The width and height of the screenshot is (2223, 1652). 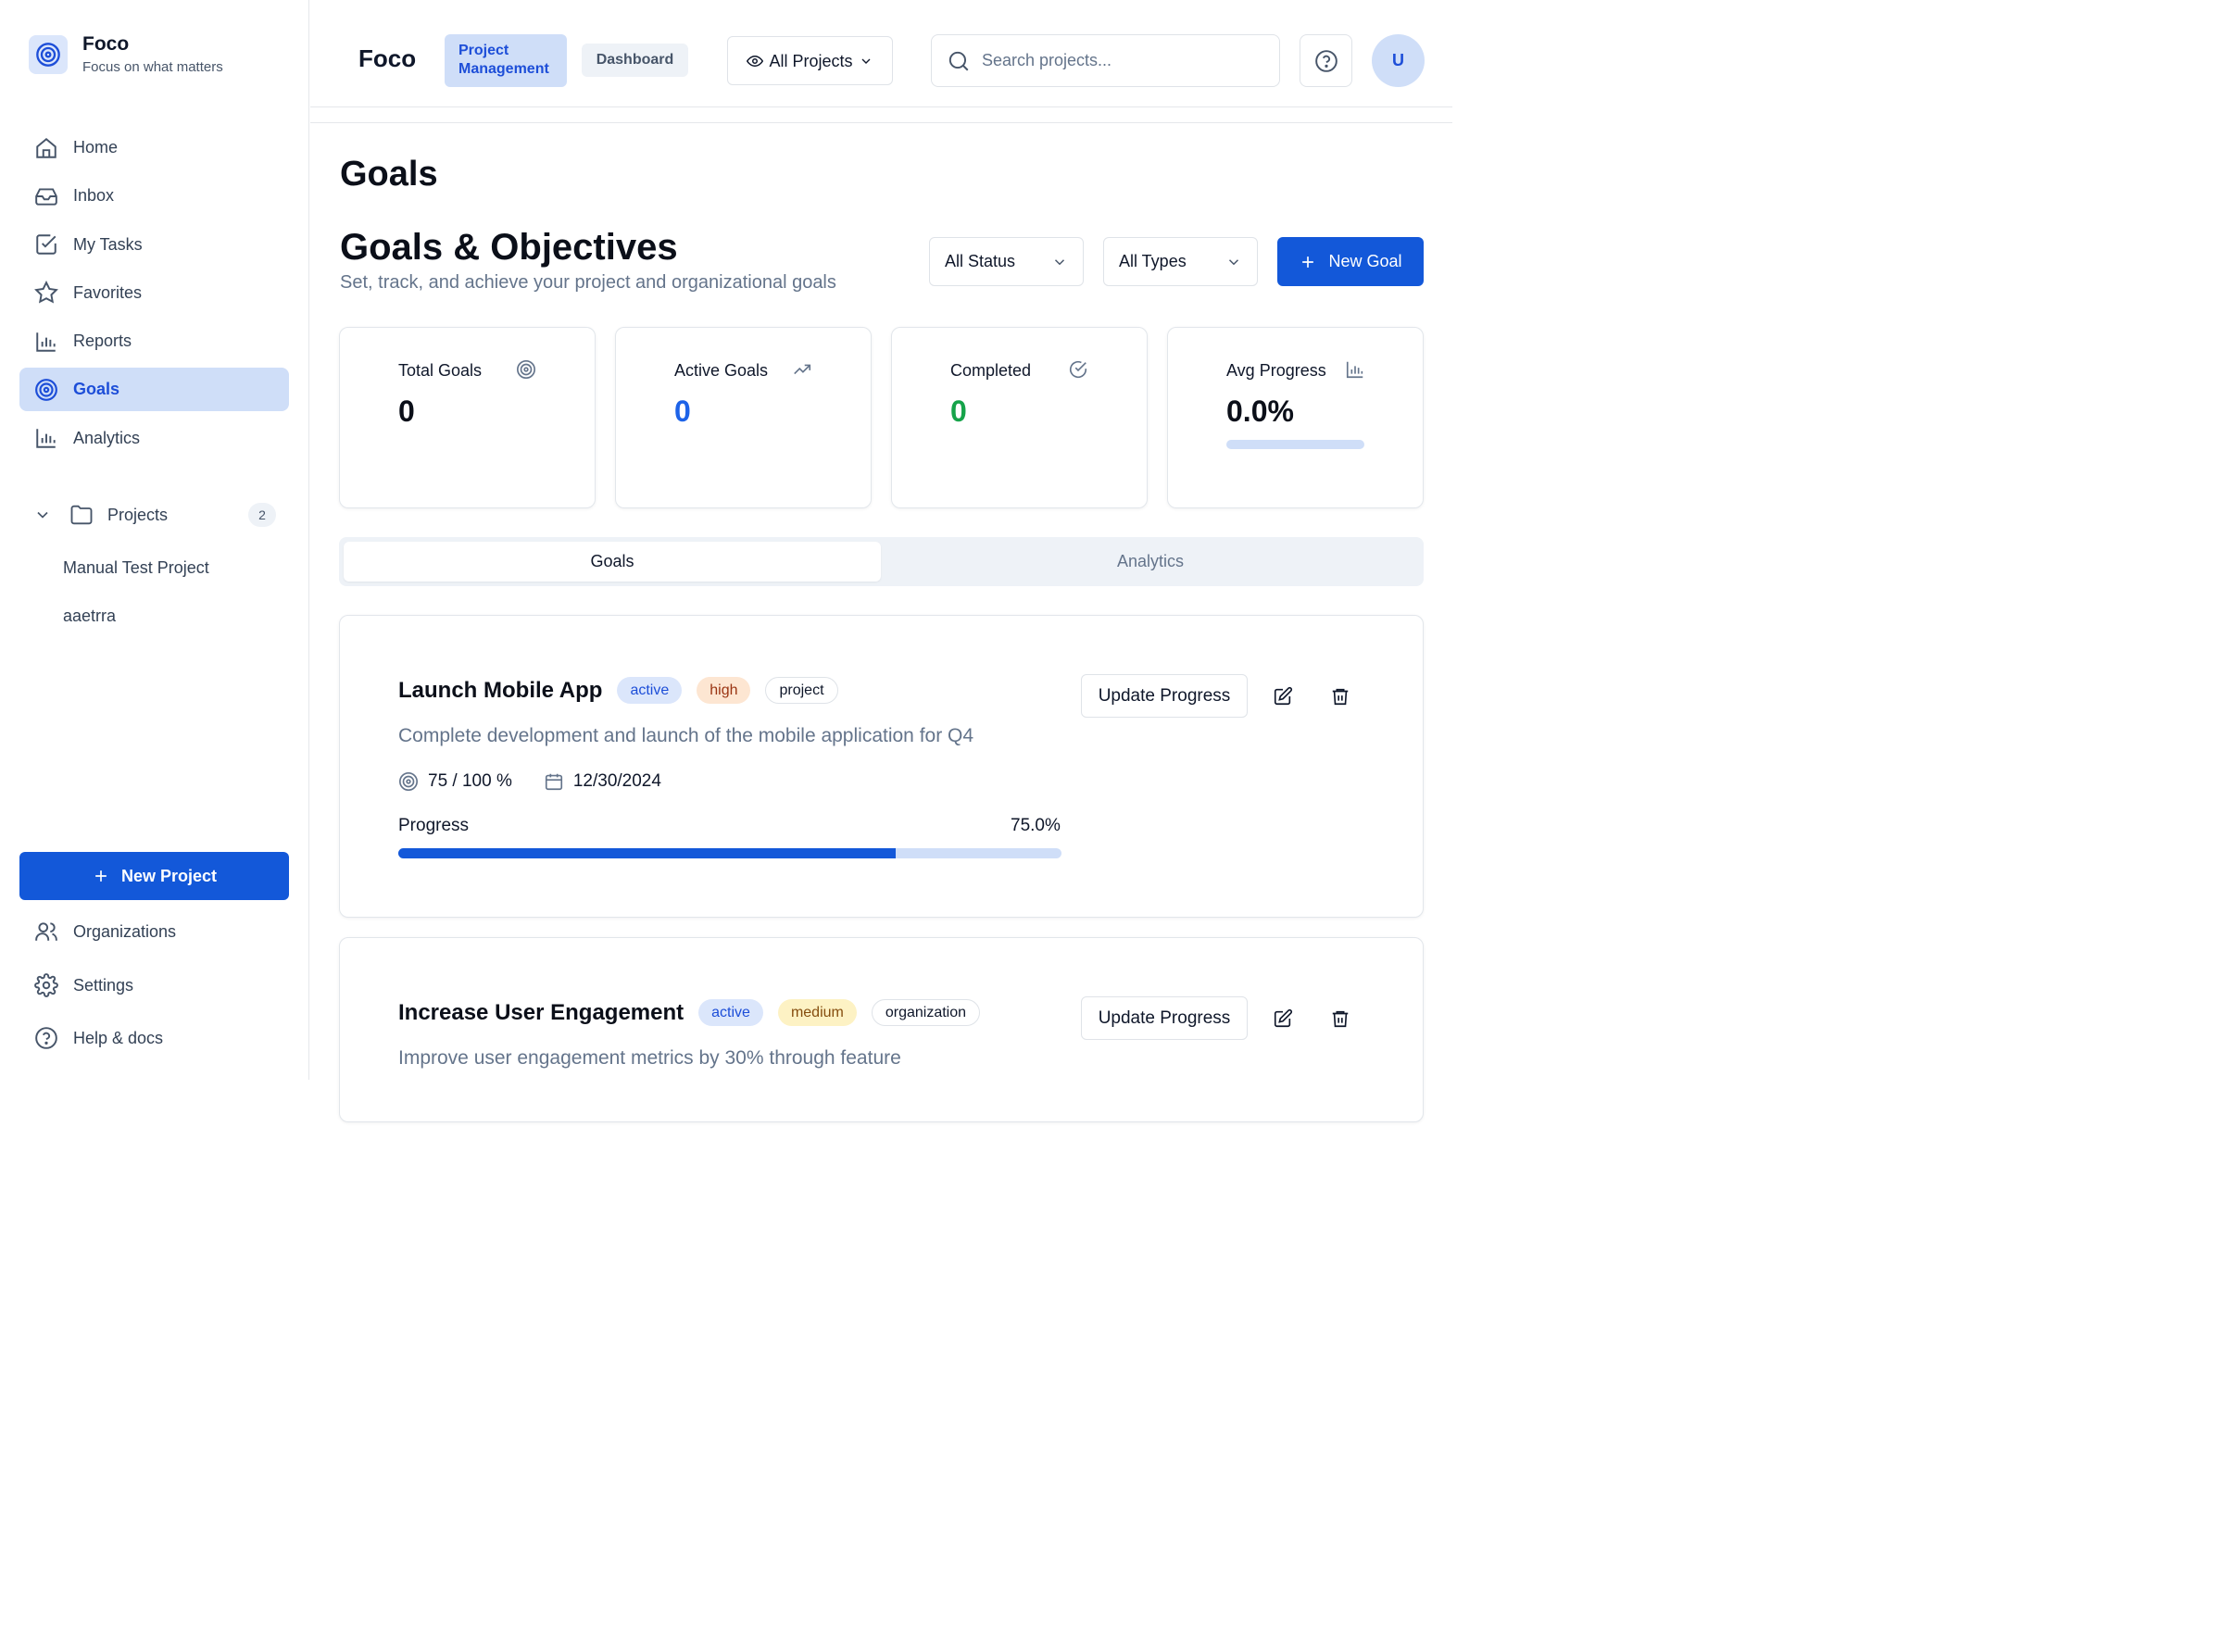 What do you see at coordinates (730, 1012) in the screenshot?
I see `status-badge: active` at bounding box center [730, 1012].